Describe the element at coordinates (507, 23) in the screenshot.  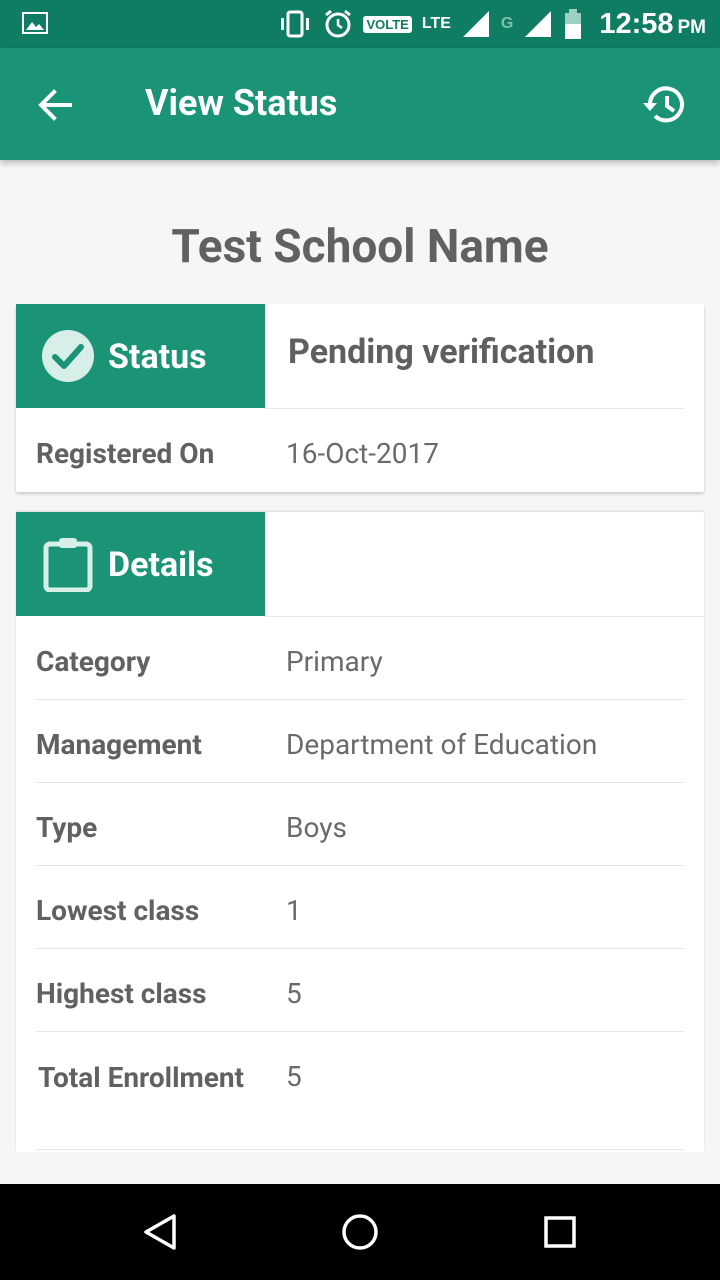
I see `g-label: G` at that location.